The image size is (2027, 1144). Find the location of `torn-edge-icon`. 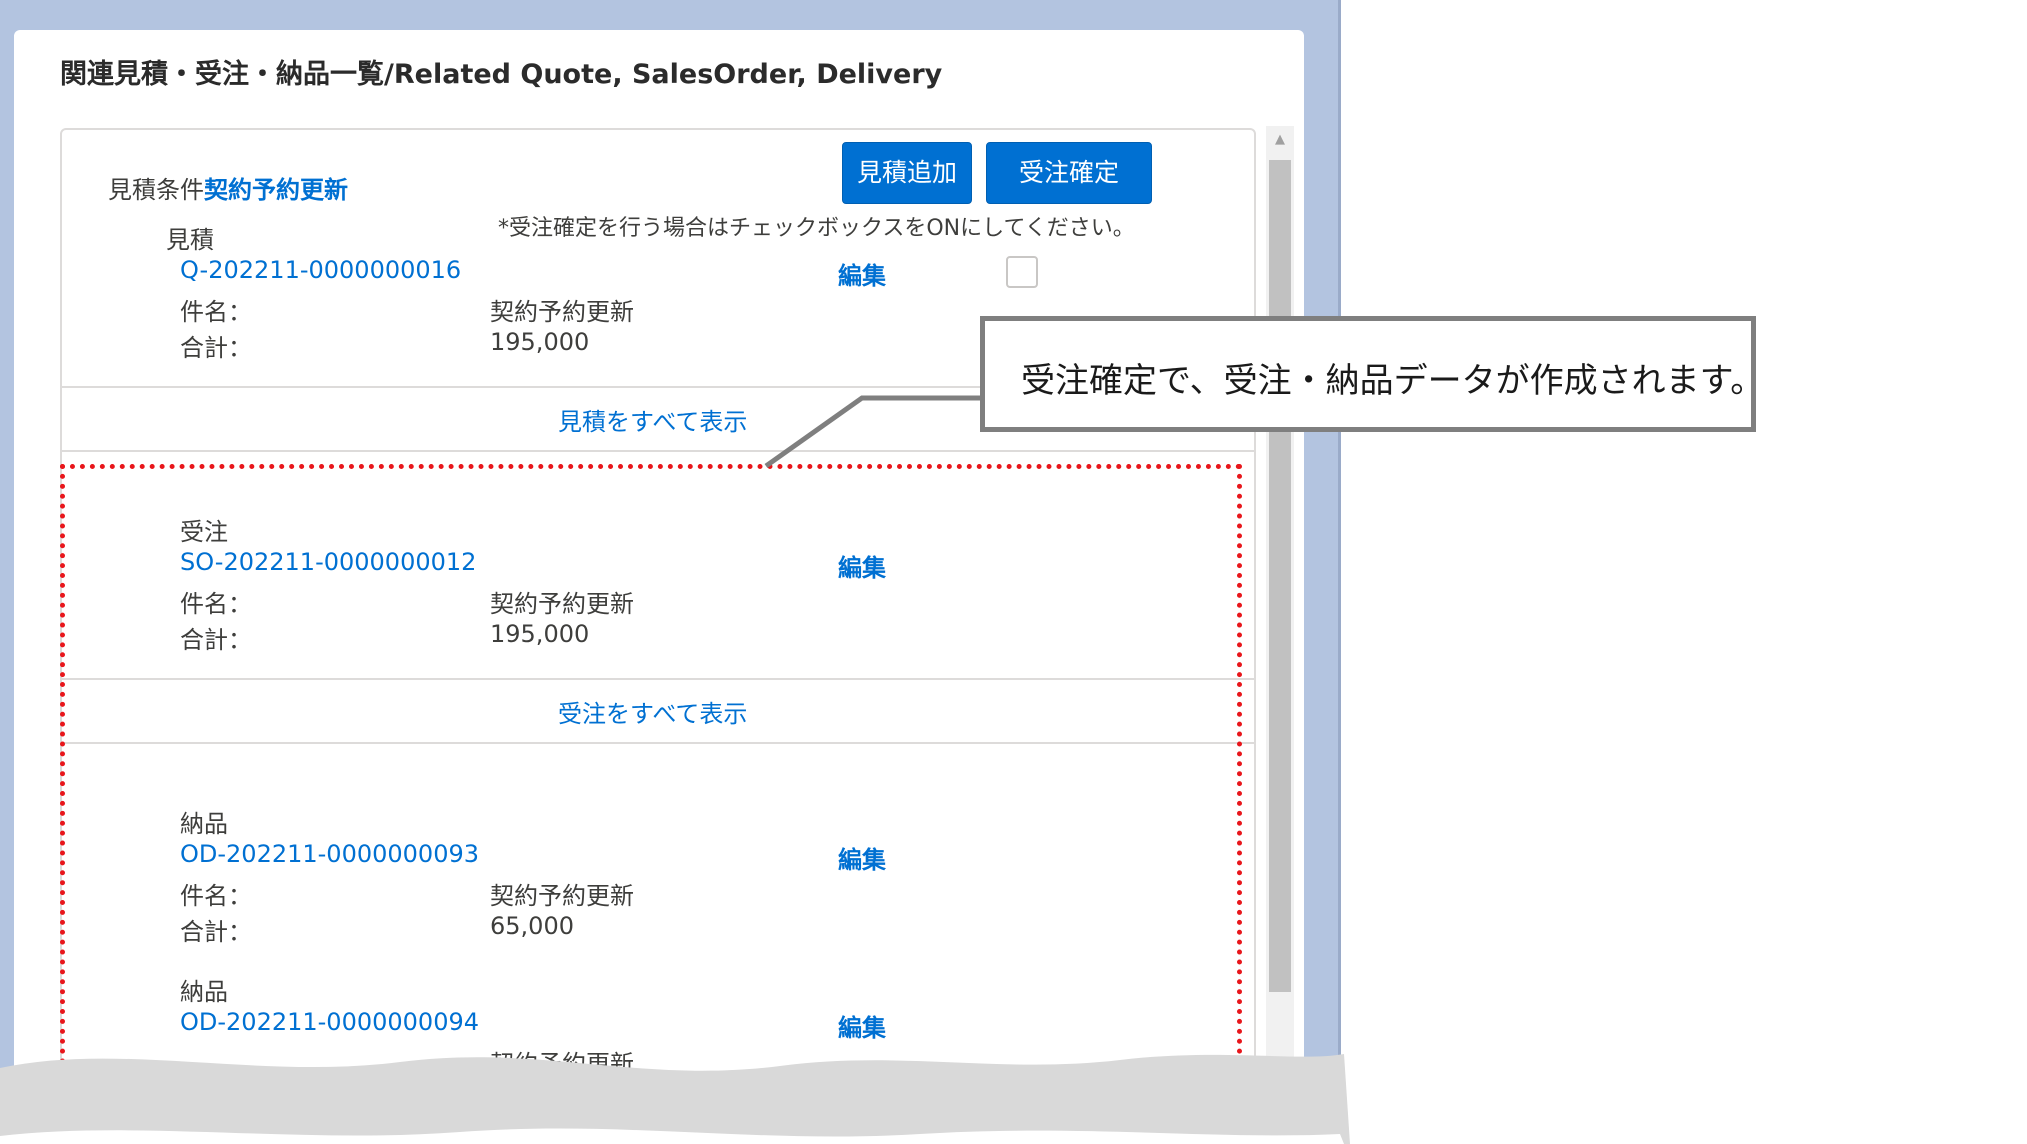

torn-edge-icon is located at coordinates (675, 1099).